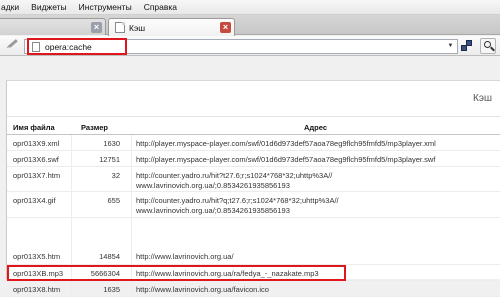  I want to click on chevron-down-icon: ▼, so click(450, 46).